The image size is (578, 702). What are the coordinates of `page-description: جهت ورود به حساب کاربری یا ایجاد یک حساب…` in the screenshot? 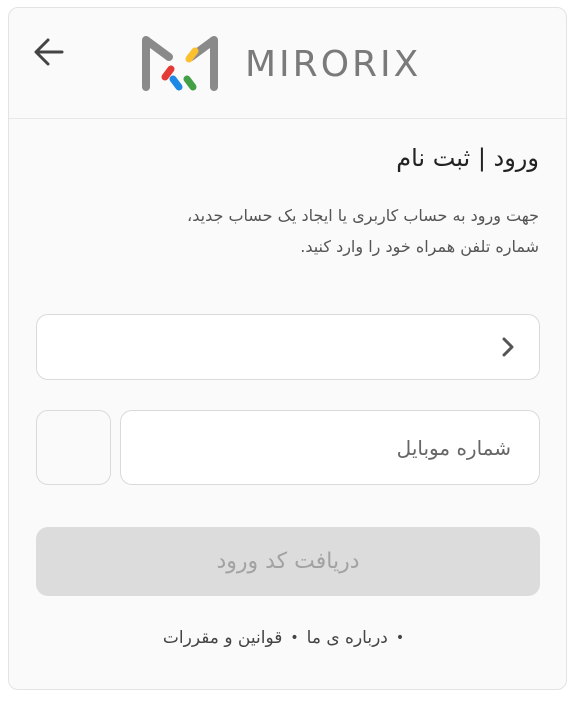 It's located at (299, 231).